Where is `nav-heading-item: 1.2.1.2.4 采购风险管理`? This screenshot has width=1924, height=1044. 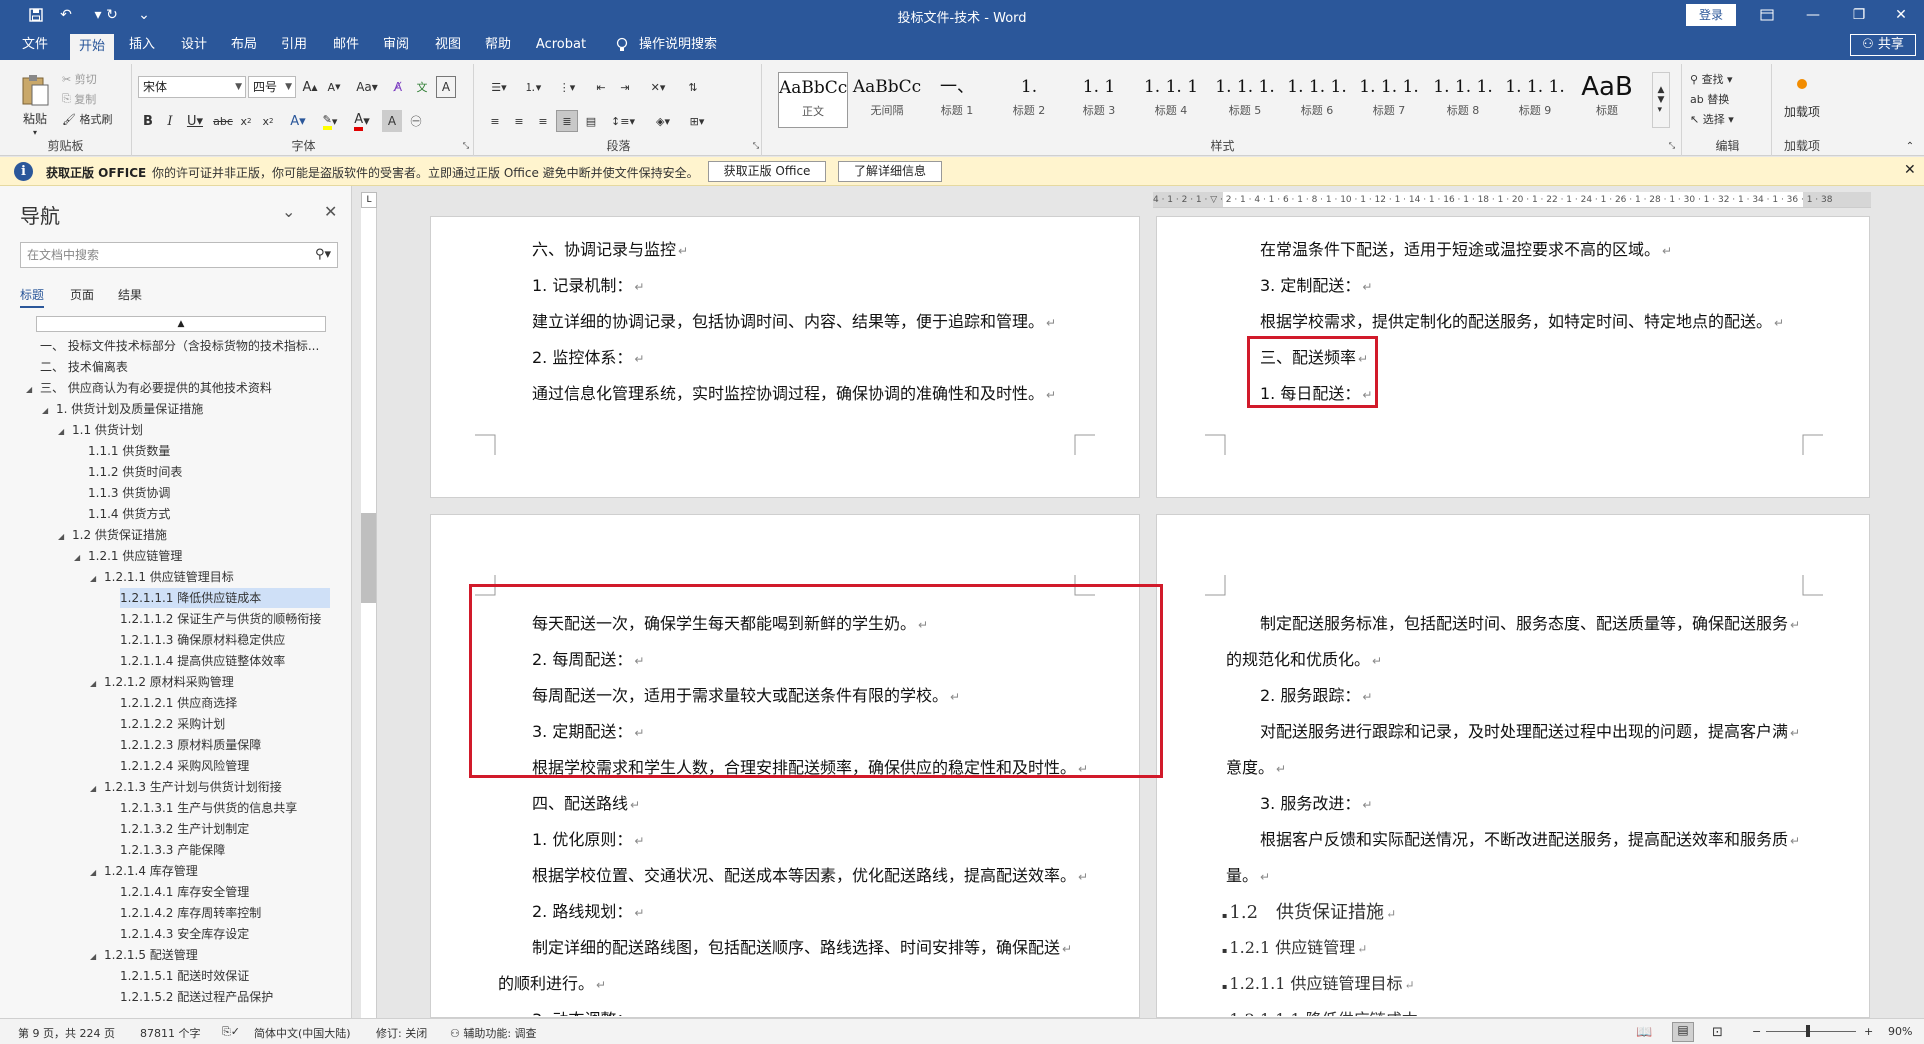 nav-heading-item: 1.2.1.2.4 采购风险管理 is located at coordinates (225, 766).